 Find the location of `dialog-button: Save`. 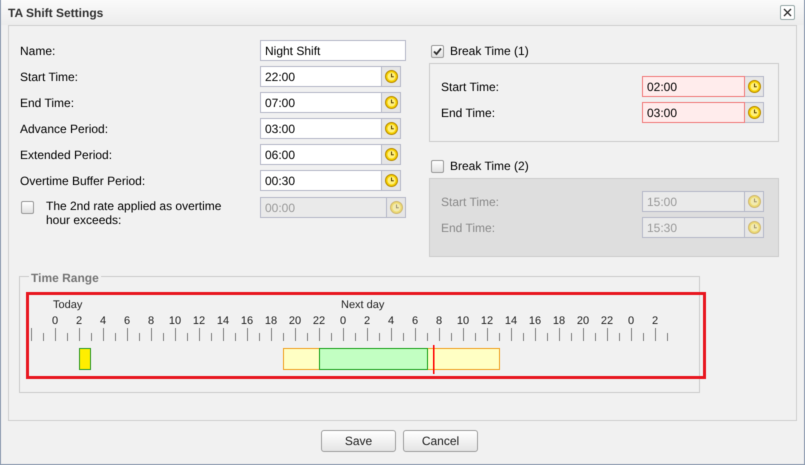

dialog-button: Save is located at coordinates (358, 441).